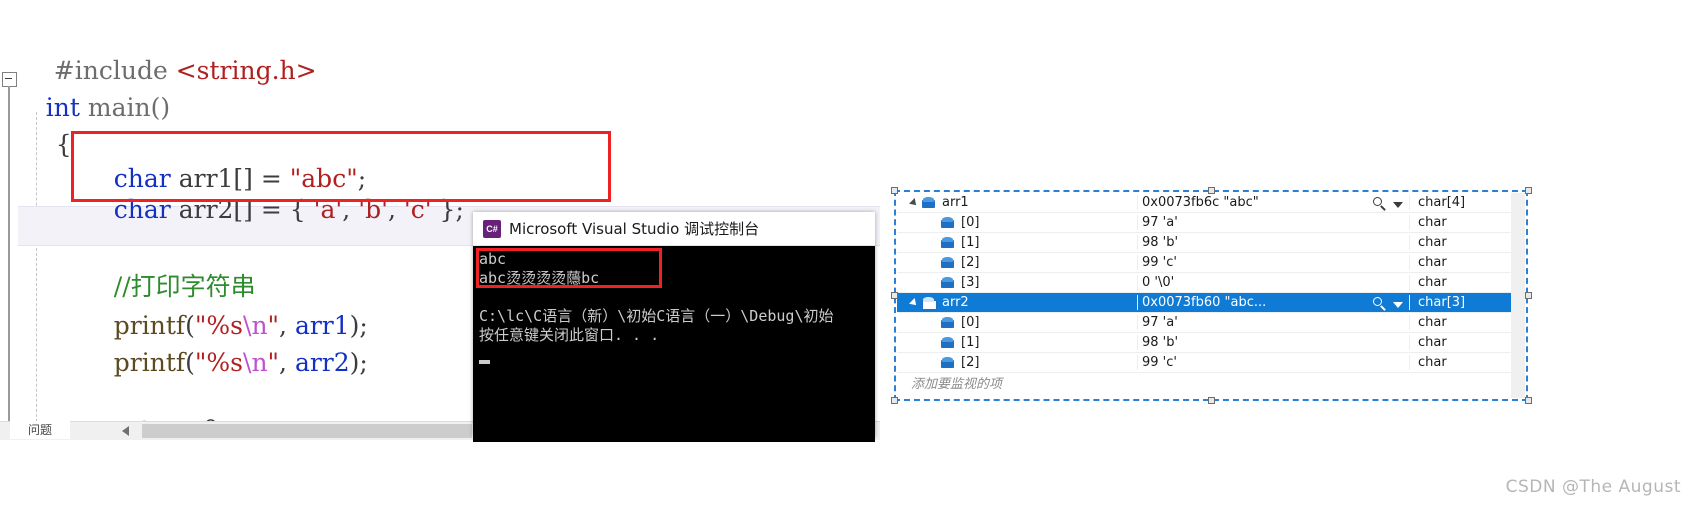 The width and height of the screenshot is (1703, 519). Describe the element at coordinates (63, 144) in the screenshot. I see `brace-open: {` at that location.